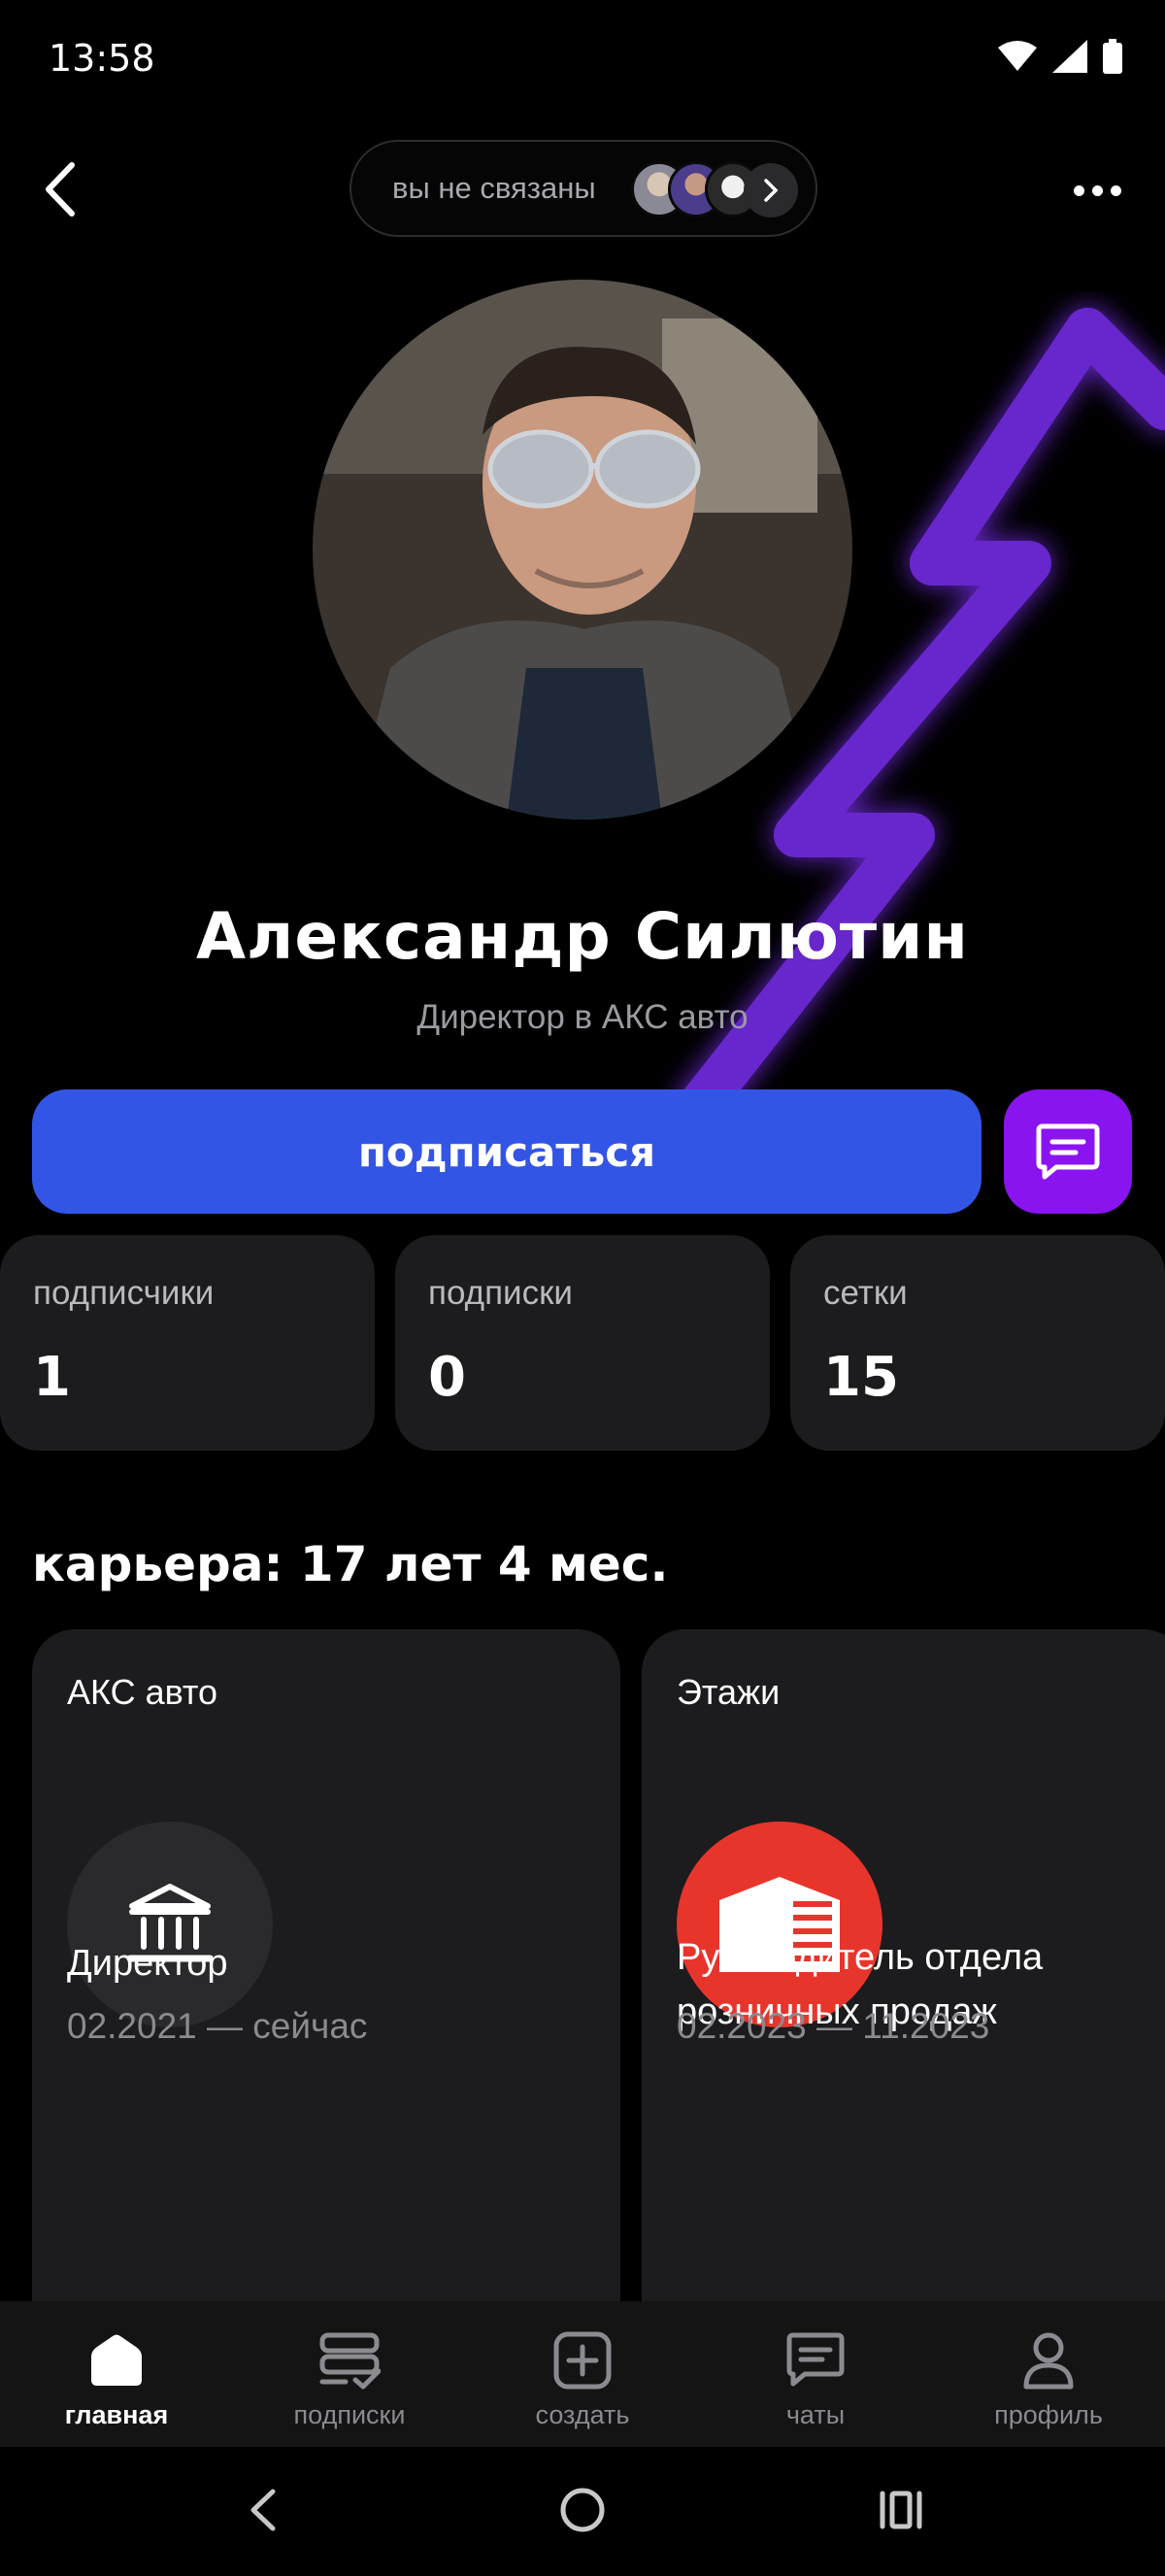 The width and height of the screenshot is (1165, 2576). I want to click on nav-label: главная, so click(116, 2415).